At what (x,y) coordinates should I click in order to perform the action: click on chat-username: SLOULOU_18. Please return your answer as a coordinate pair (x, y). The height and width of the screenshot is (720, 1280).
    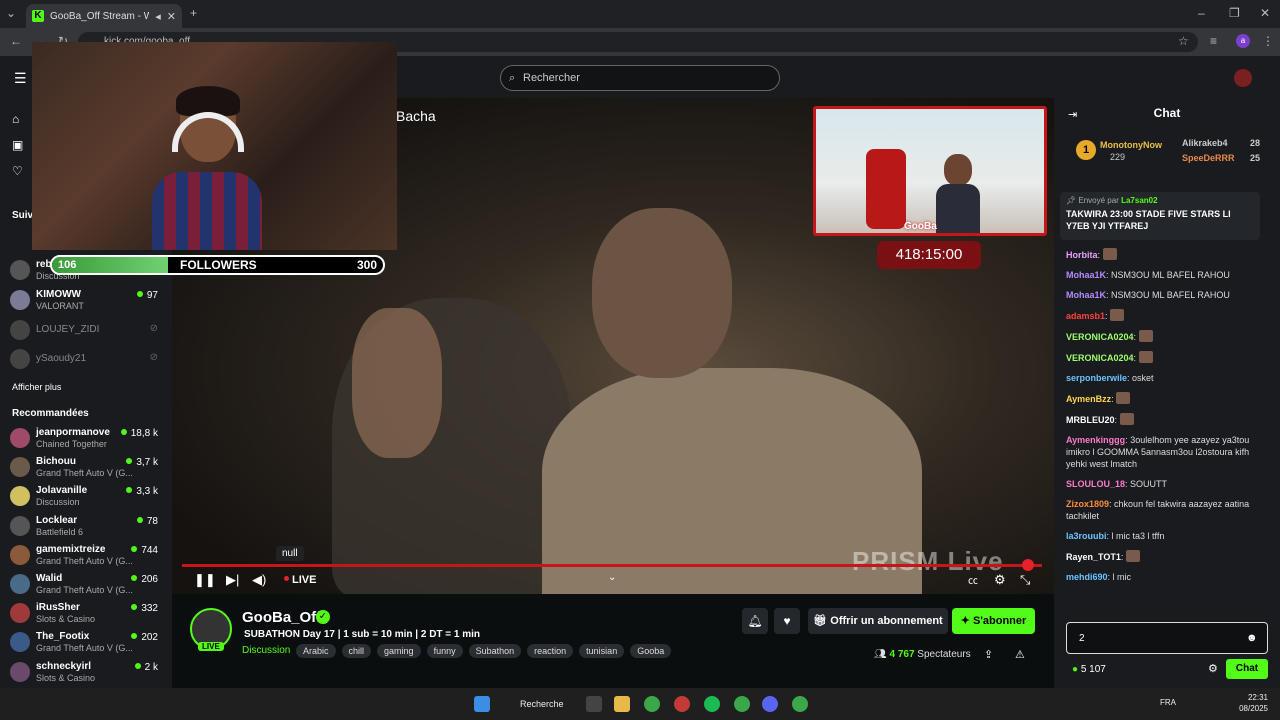
    Looking at the image, I should click on (1095, 484).